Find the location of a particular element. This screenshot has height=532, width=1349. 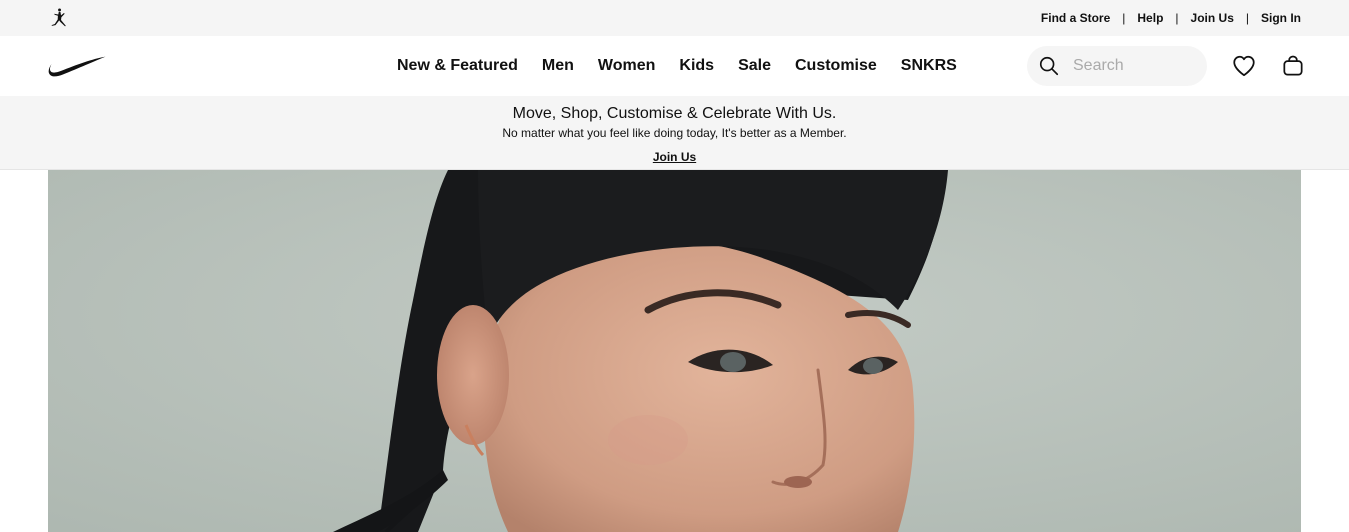

nav-item-customise: Customise is located at coordinates (836, 66).